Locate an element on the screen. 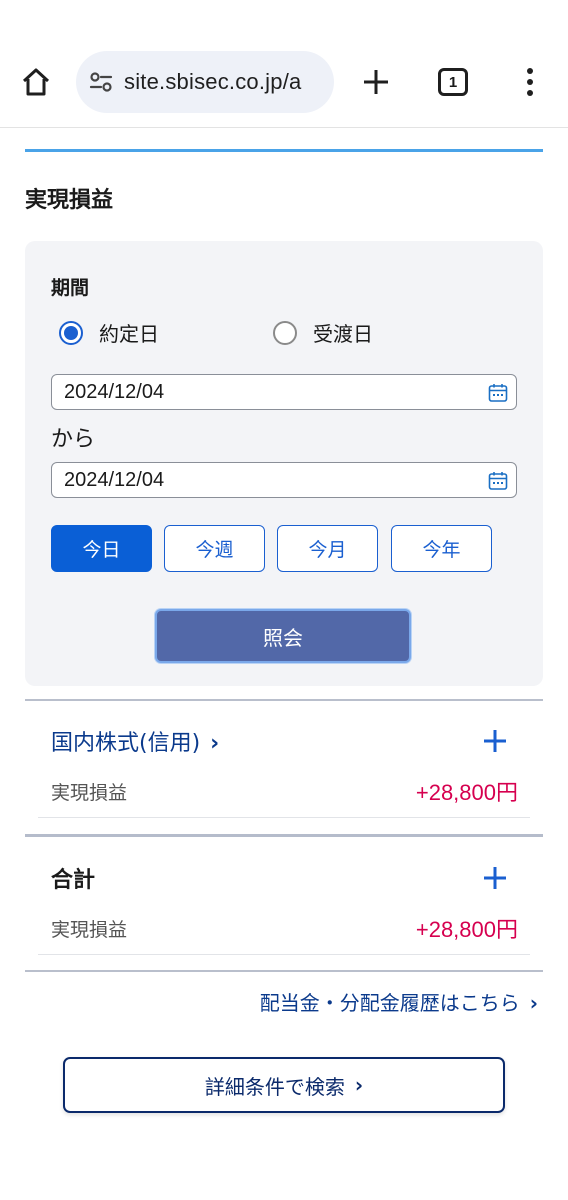  date-from-value: 2024/12/04 is located at coordinates (114, 391).